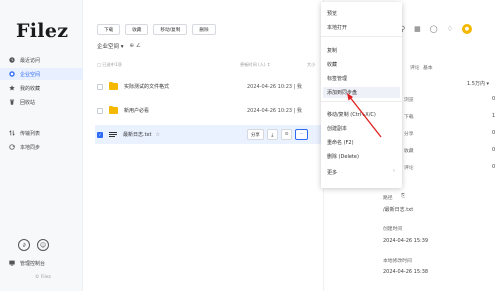 The width and height of the screenshot is (501, 291). Describe the element at coordinates (209, 86) in the screenshot. I see `list-item: 实际测试的文件格式 2024-04-26 10:23 | 我` at that location.